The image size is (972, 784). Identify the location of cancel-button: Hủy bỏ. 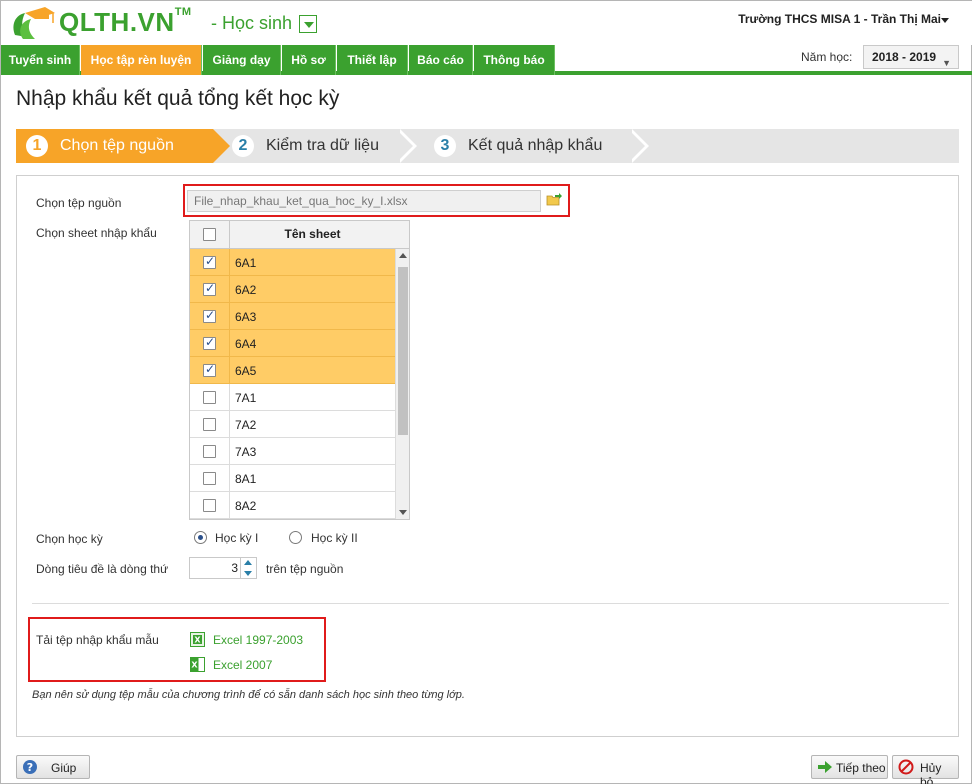
(925, 769).